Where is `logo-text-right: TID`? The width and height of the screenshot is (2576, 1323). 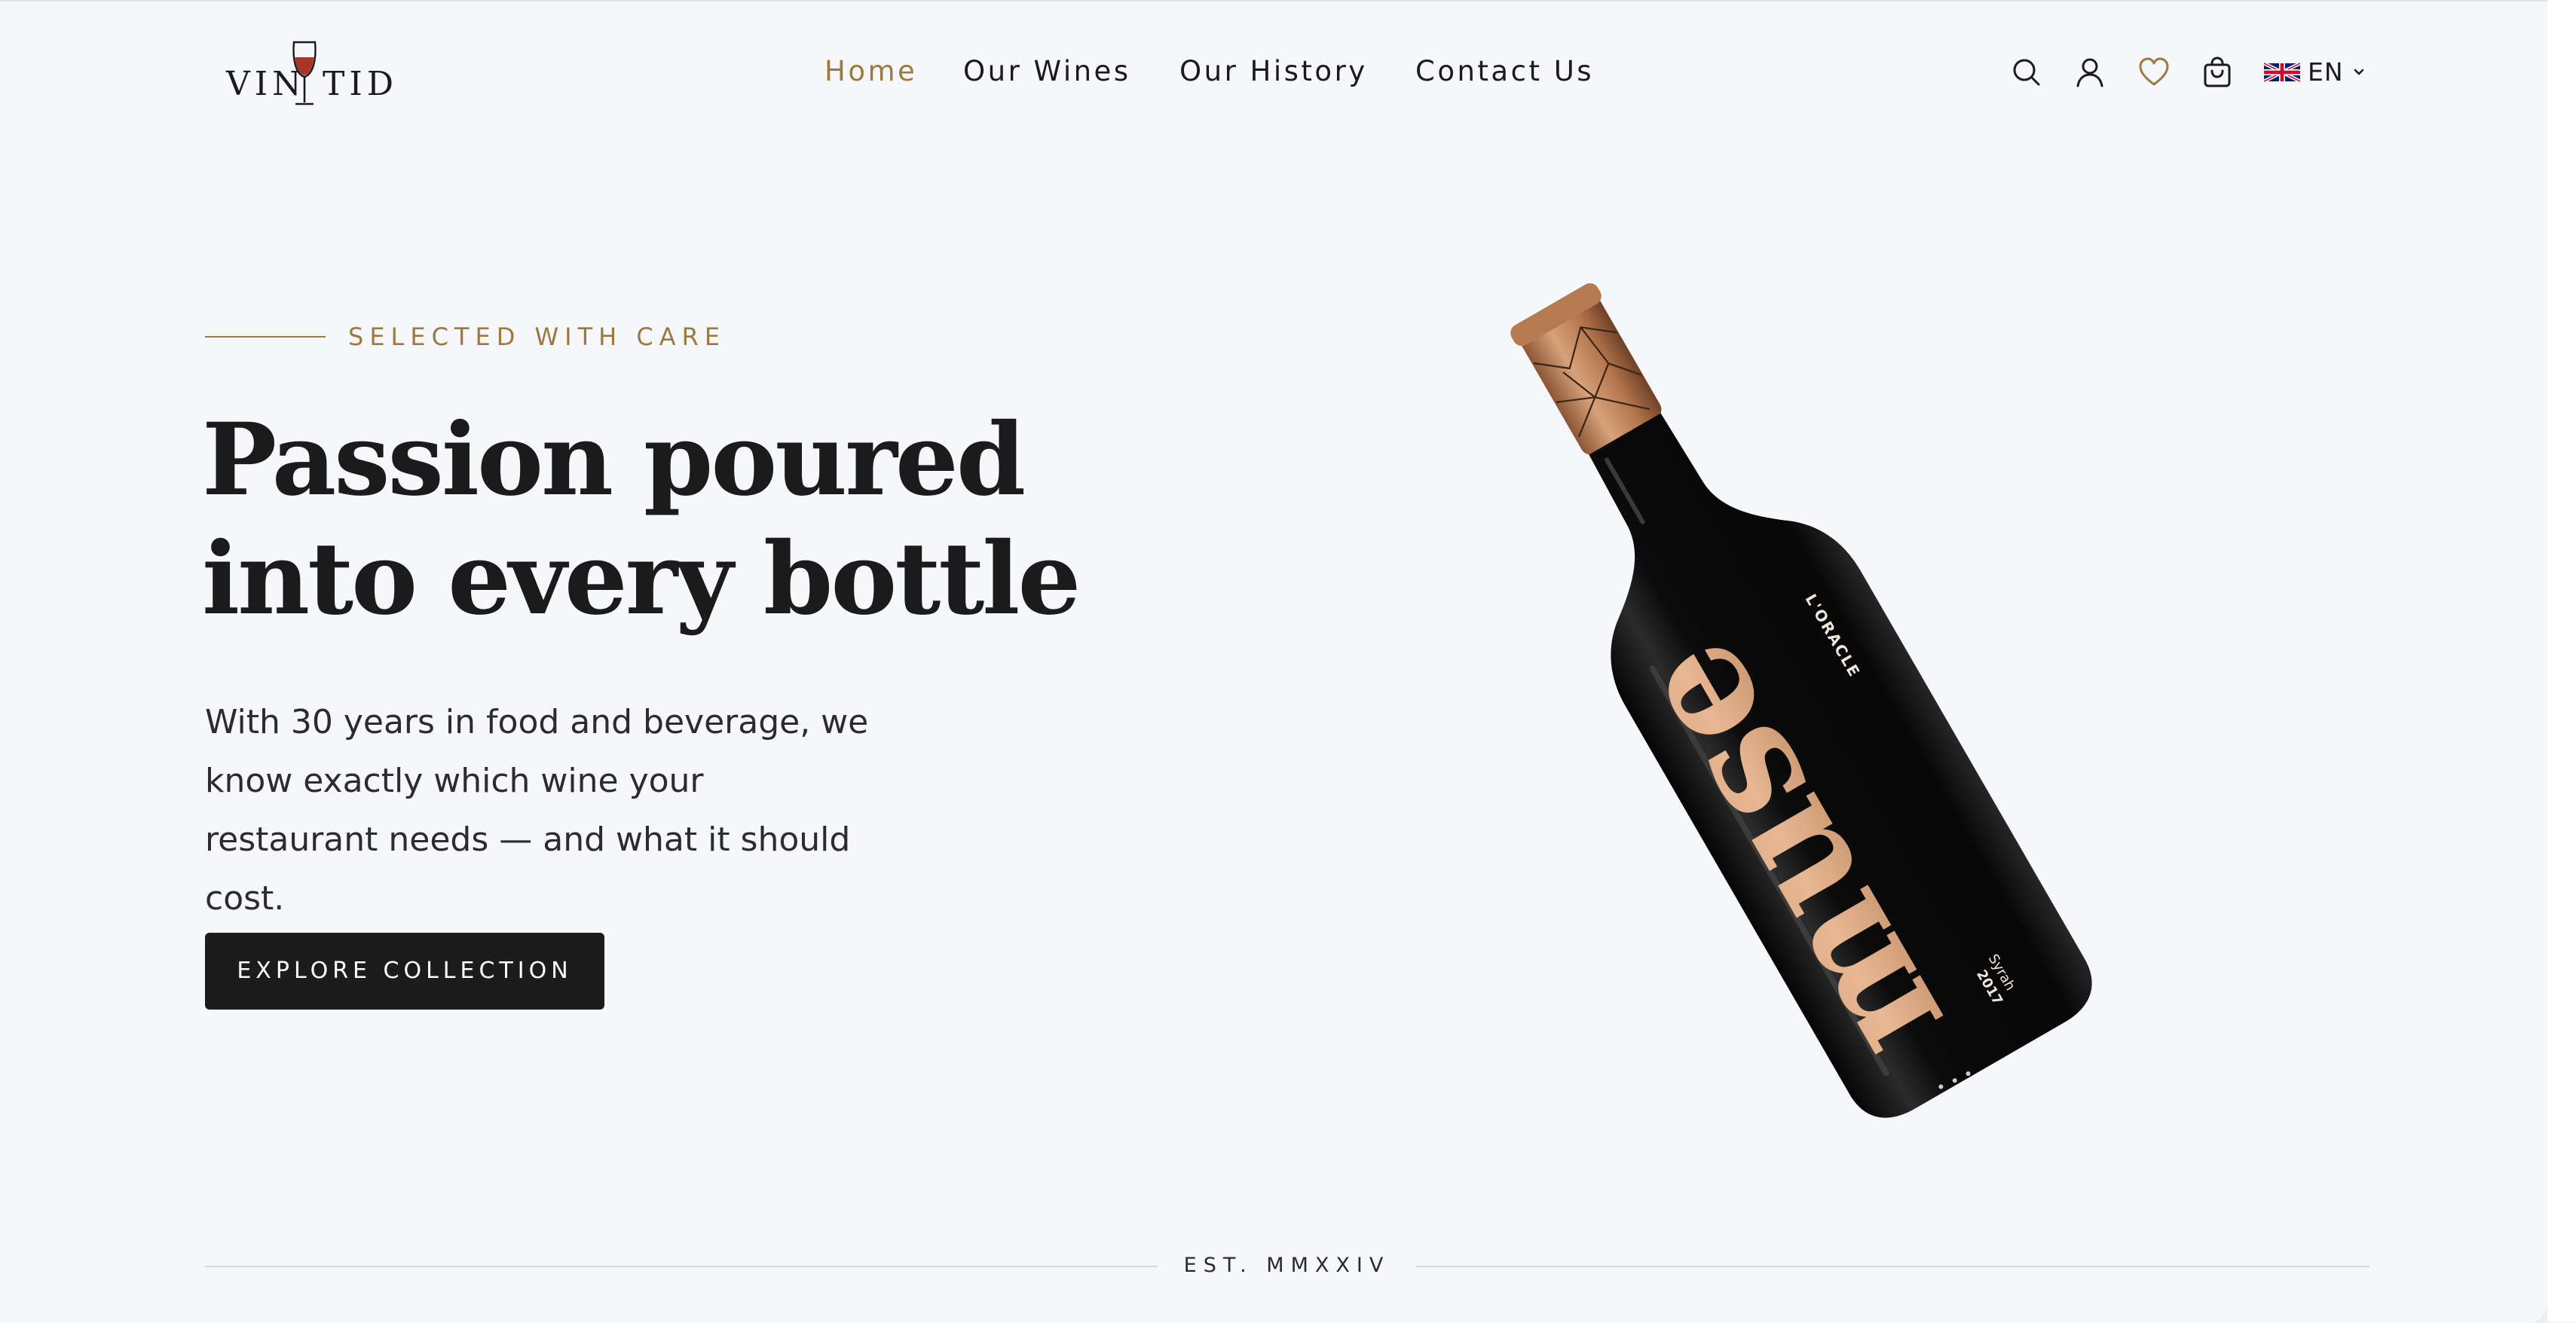
logo-text-right: TID is located at coordinates (361, 84).